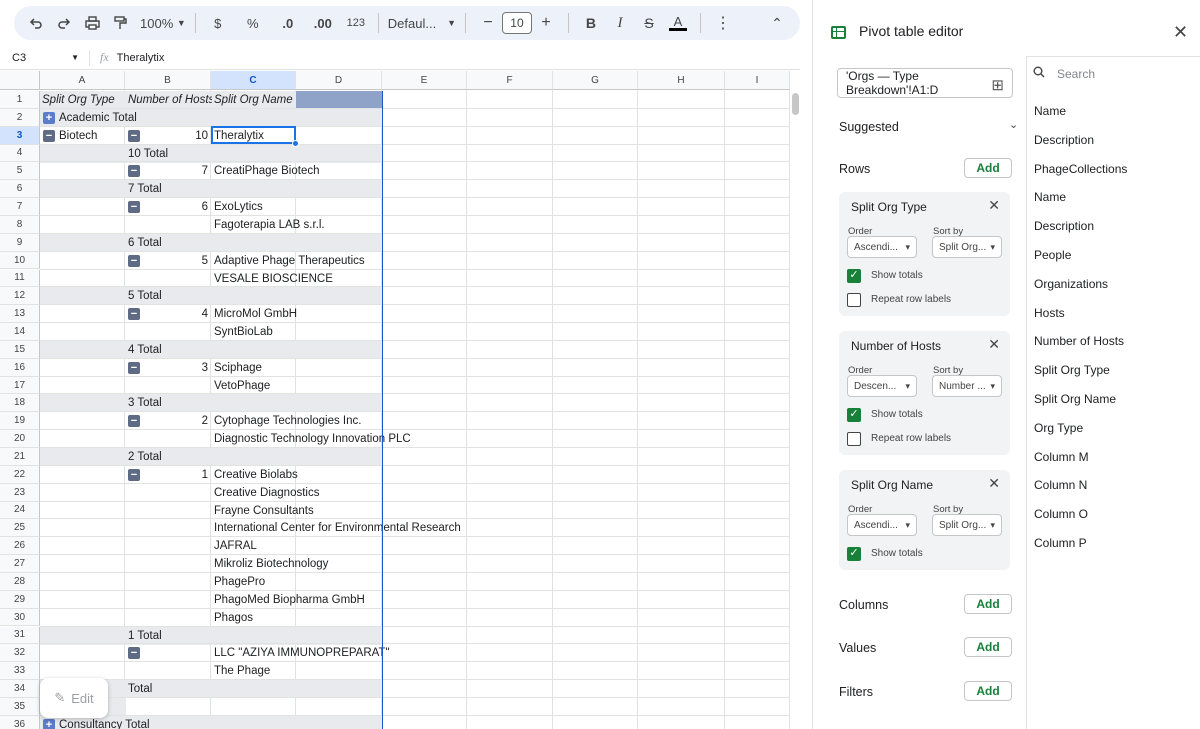  What do you see at coordinates (238, 207) in the screenshot?
I see `cell-c: ExoLytics` at bounding box center [238, 207].